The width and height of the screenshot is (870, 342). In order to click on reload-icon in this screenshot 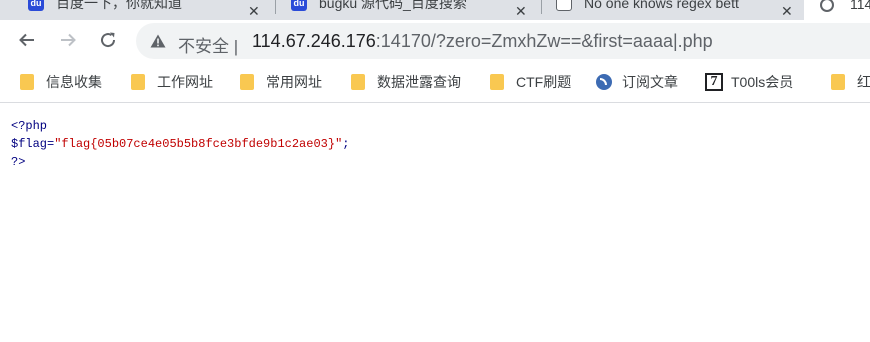, I will do `click(108, 40)`.